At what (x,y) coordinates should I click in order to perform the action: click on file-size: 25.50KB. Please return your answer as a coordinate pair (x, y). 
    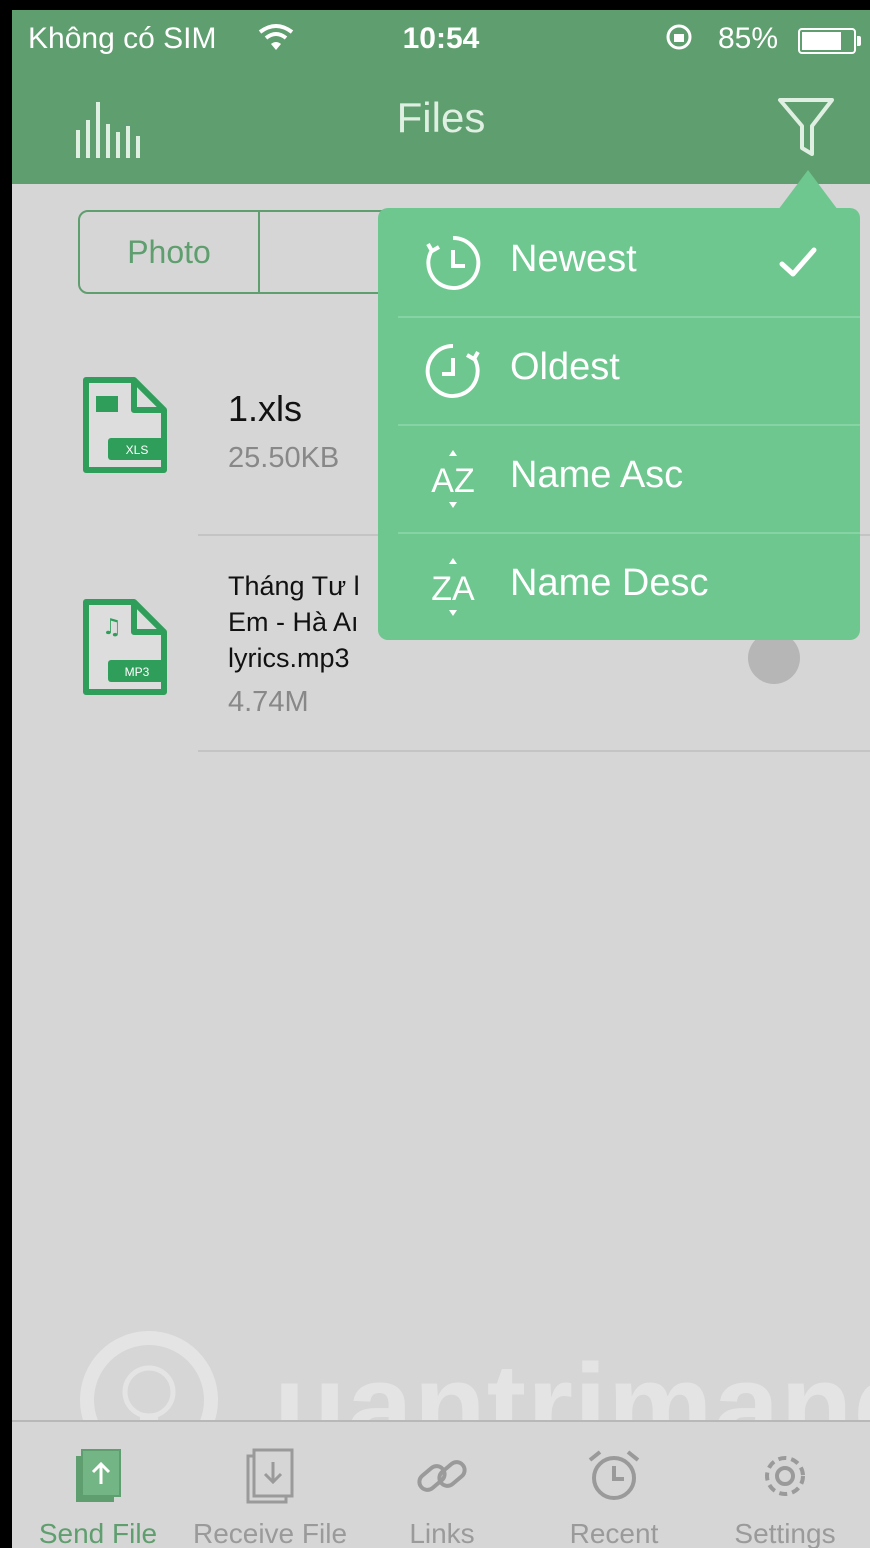
    Looking at the image, I should click on (284, 458).